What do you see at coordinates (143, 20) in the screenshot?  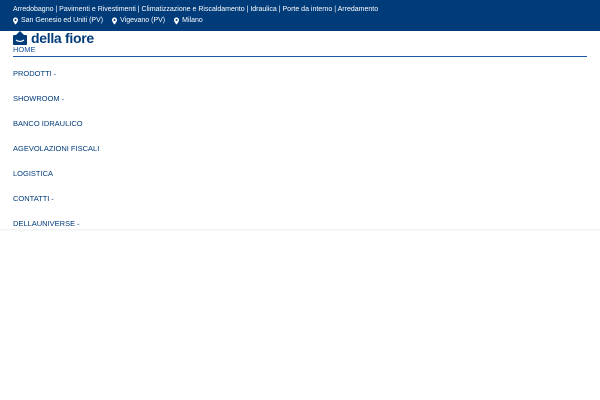 I see `location-label: Vigevano (PV)` at bounding box center [143, 20].